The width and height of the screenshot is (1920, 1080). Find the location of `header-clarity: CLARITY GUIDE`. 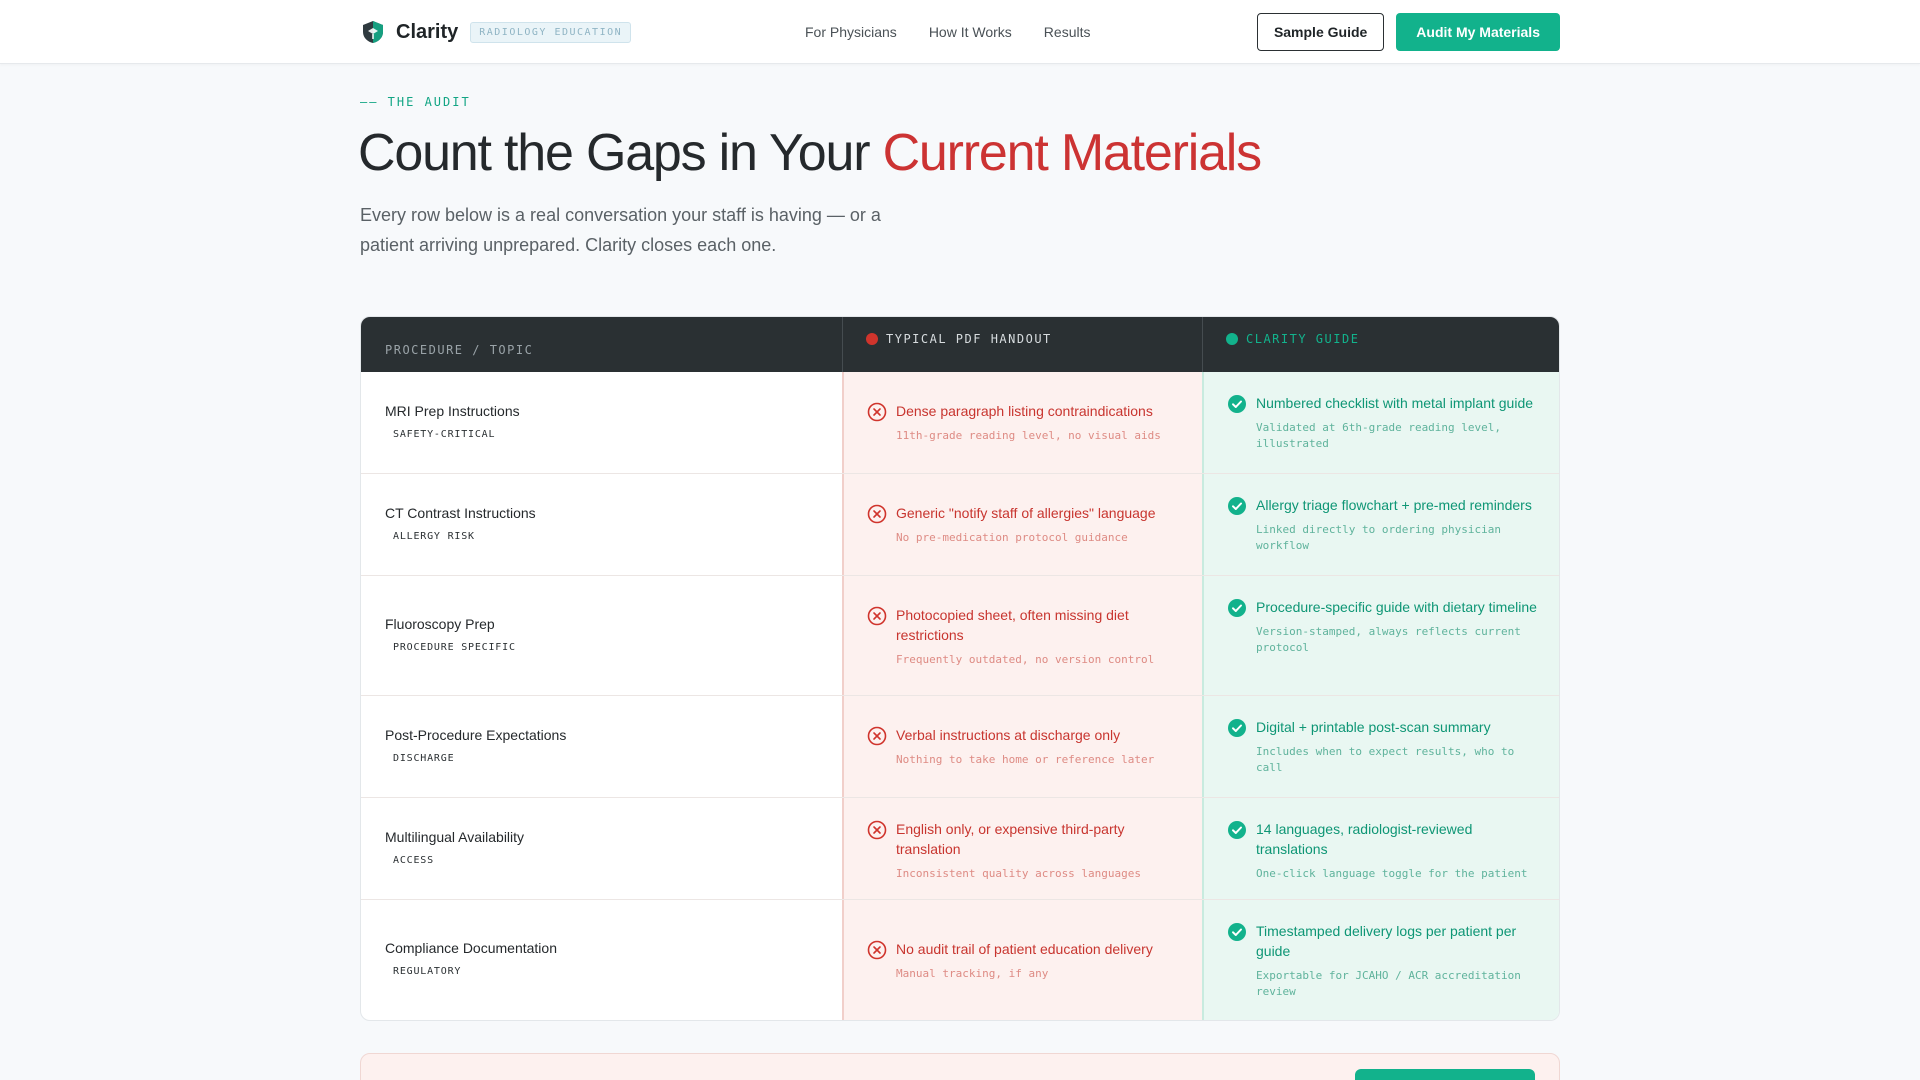

header-clarity: CLARITY GUIDE is located at coordinates (1292, 344).